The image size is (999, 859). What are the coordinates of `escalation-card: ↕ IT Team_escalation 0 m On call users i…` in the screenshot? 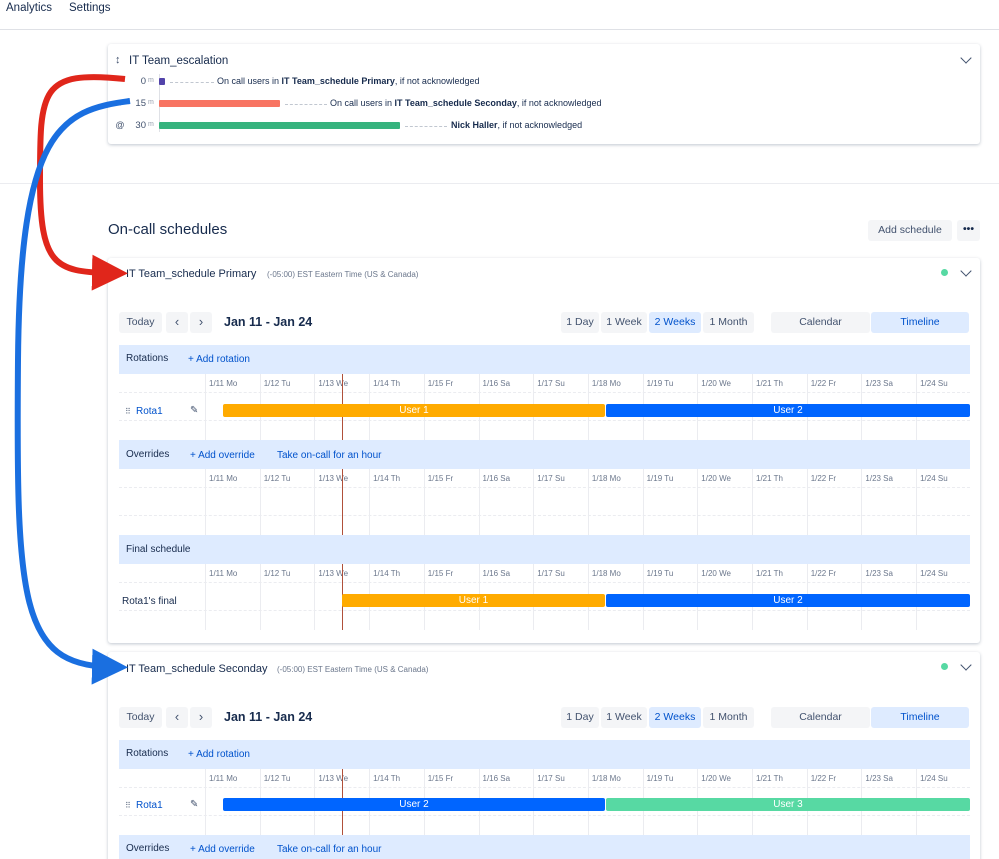 It's located at (544, 94).